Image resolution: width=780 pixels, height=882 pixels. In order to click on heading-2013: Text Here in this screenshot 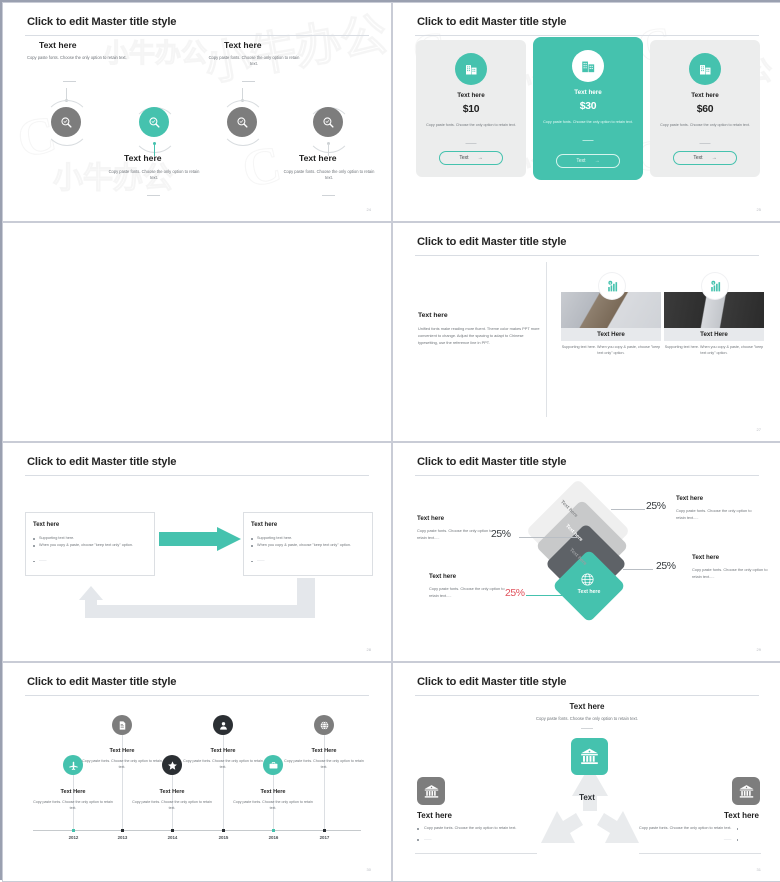, I will do `click(122, 751)`.